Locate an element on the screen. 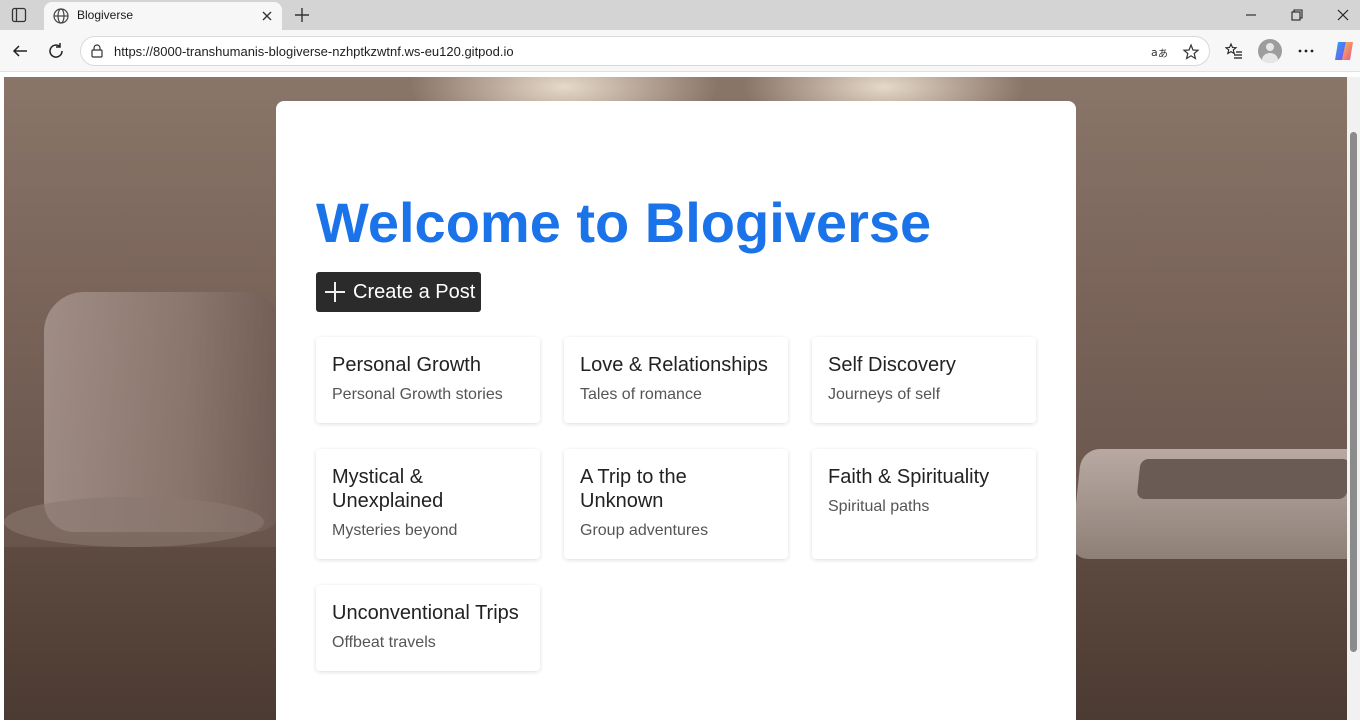 This screenshot has width=1360, height=724. category-title: Unconventional Trips is located at coordinates (425, 613).